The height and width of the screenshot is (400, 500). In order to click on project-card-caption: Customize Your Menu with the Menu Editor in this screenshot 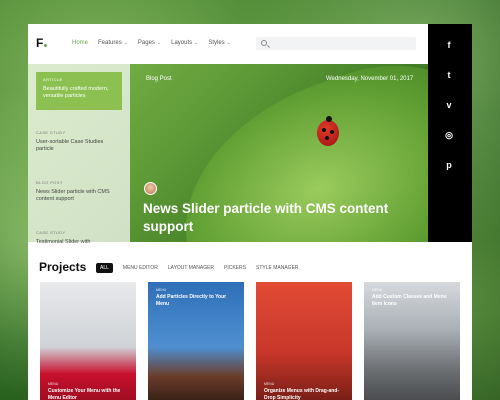, I will do `click(84, 394)`.